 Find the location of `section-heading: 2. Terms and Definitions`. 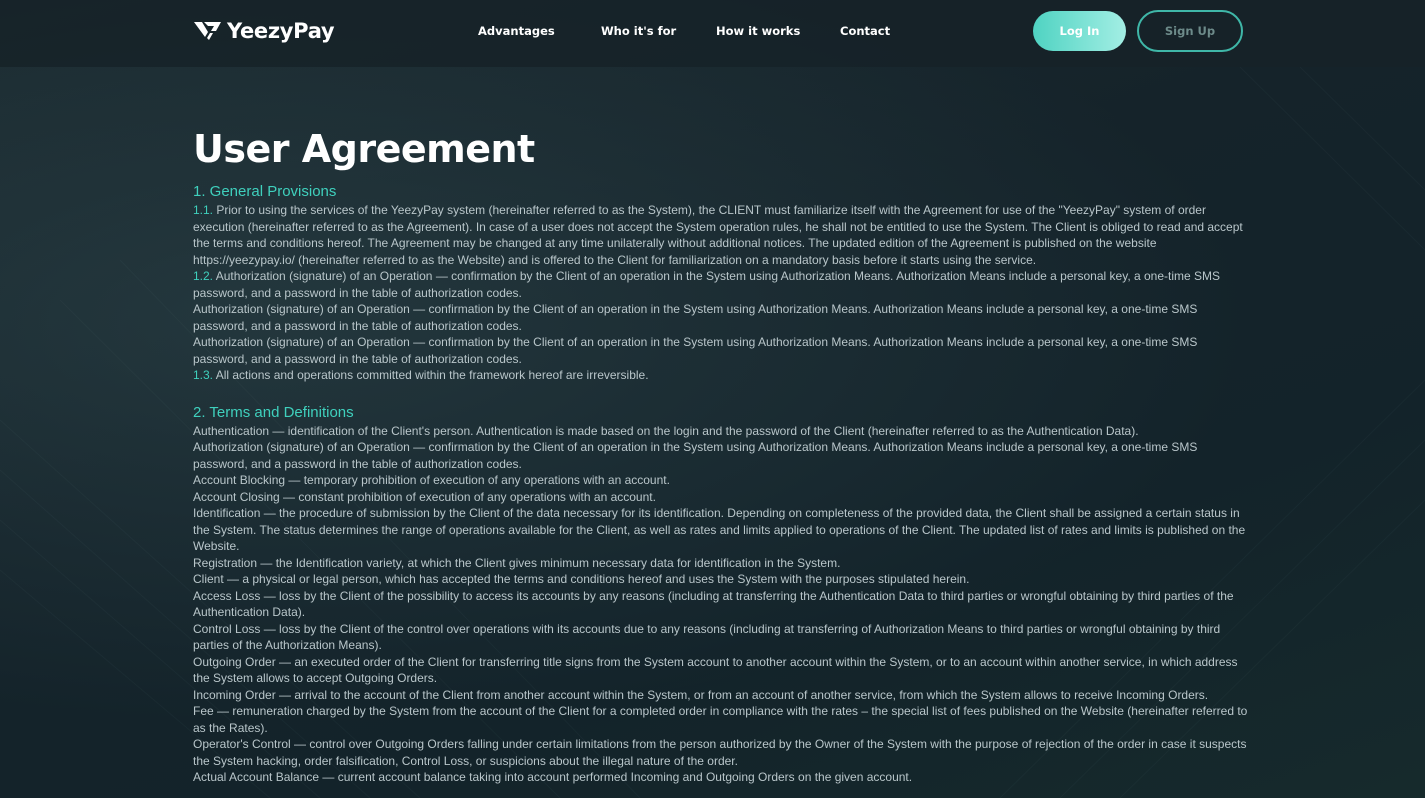

section-heading: 2. Terms and Definitions is located at coordinates (273, 412).